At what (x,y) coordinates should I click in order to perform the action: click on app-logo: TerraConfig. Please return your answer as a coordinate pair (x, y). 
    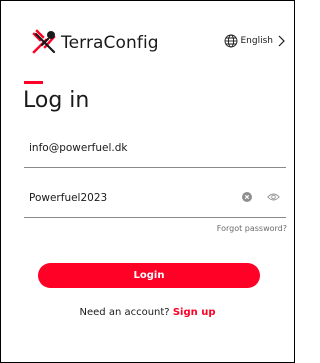
    Looking at the image, I should click on (95, 42).